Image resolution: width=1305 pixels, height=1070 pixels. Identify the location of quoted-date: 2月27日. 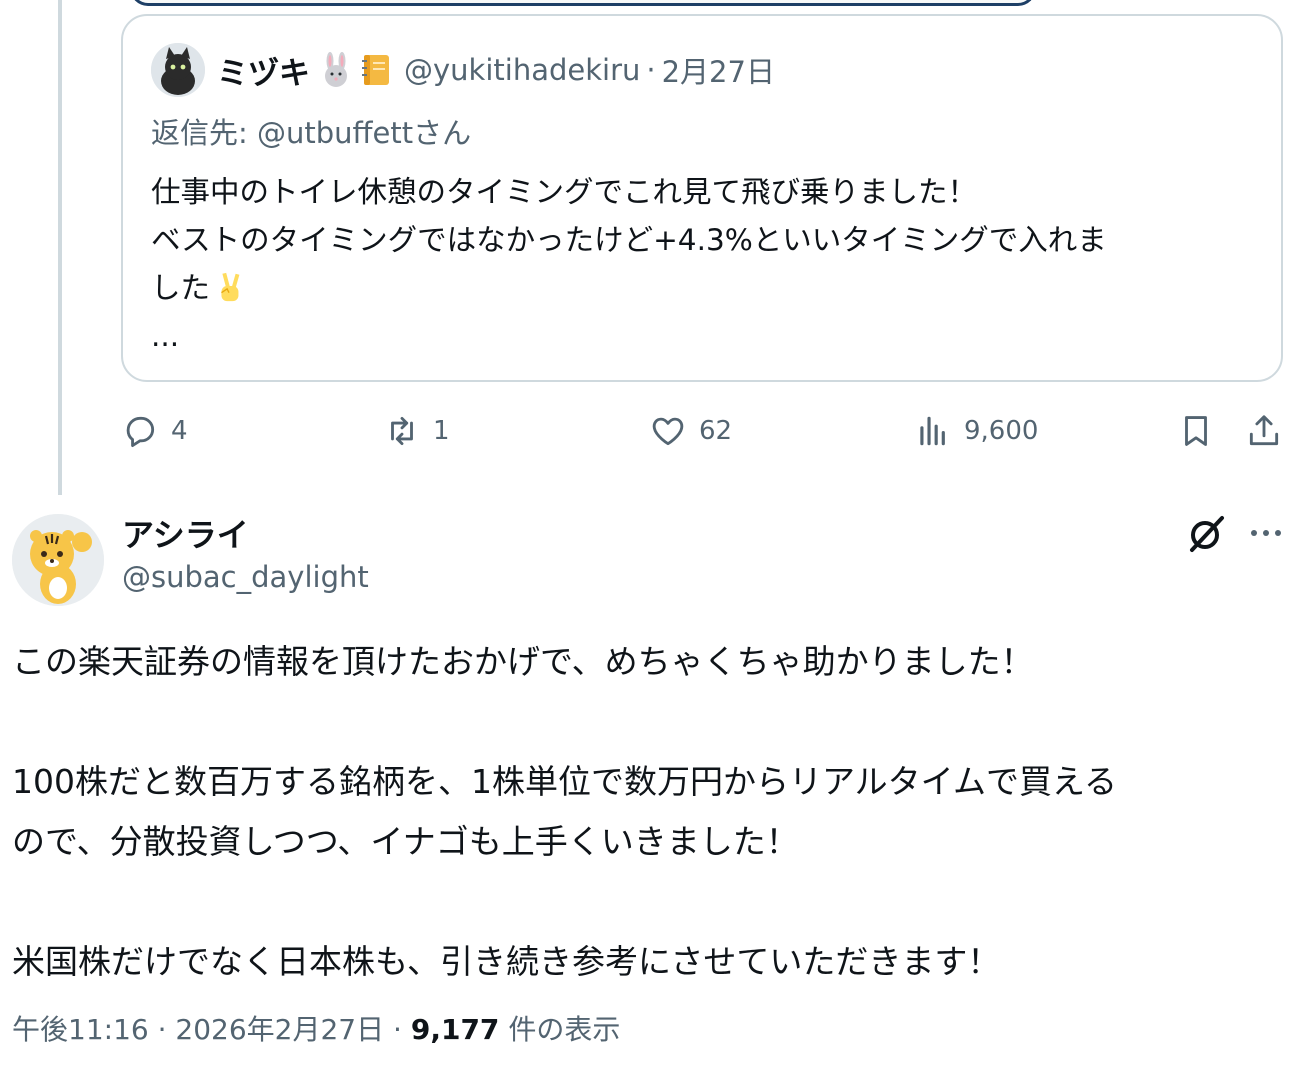
(718, 70).